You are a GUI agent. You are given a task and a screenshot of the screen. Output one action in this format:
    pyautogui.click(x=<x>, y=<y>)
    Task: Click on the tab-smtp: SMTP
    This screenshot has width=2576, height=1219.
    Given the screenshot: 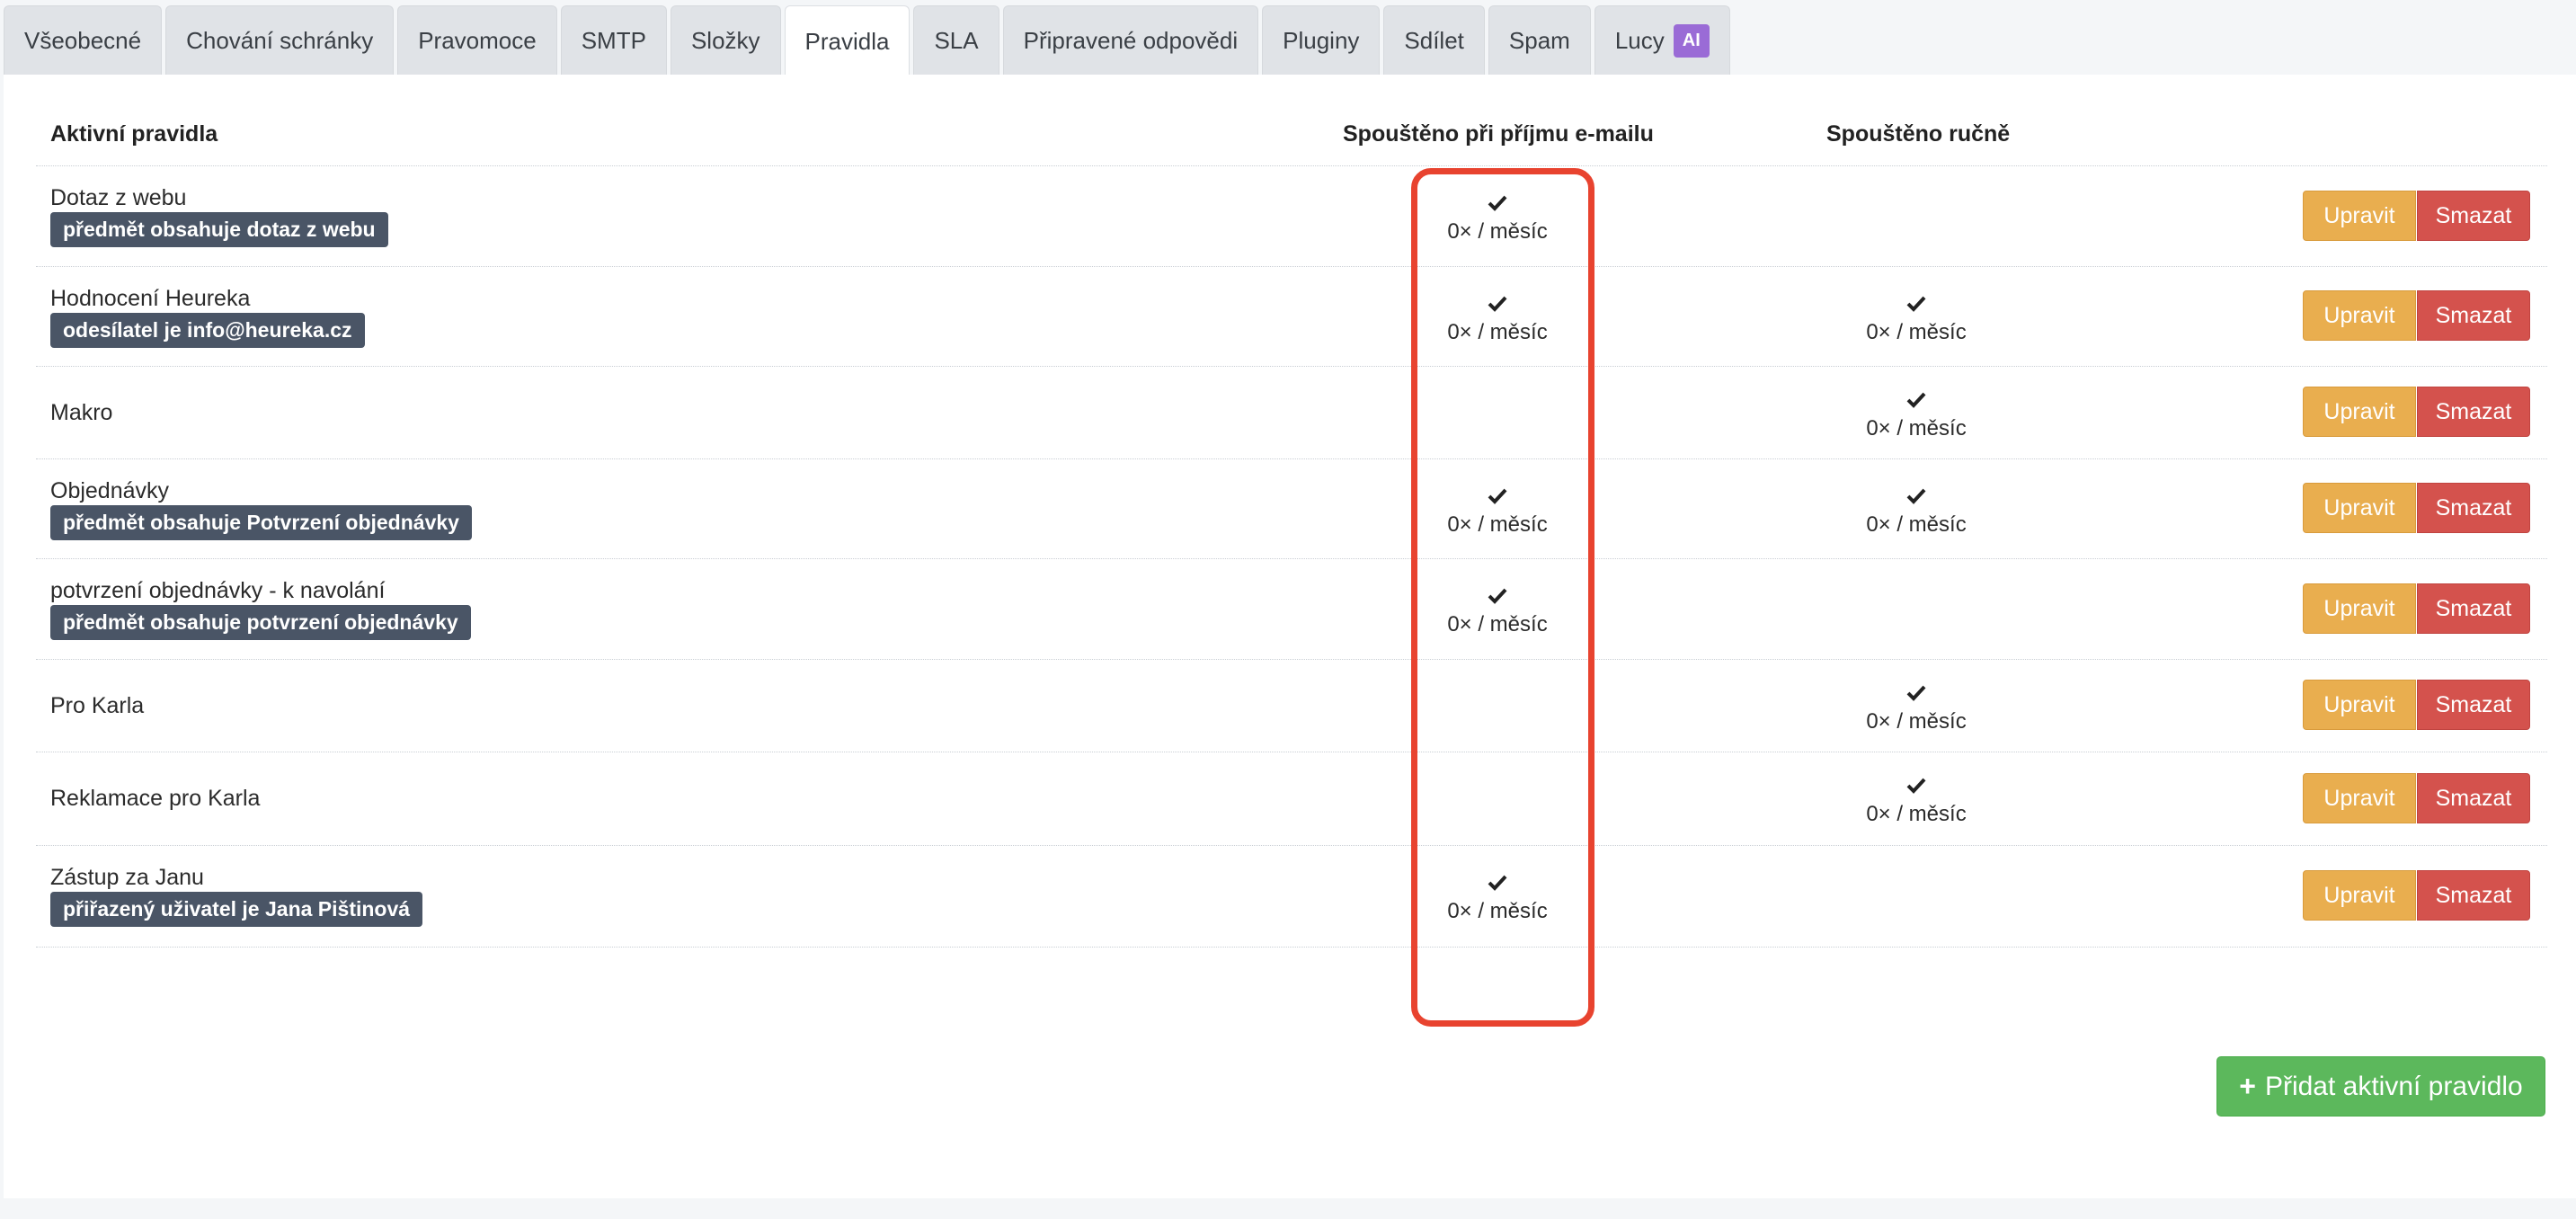 What is the action you would take?
    pyautogui.click(x=613, y=40)
    